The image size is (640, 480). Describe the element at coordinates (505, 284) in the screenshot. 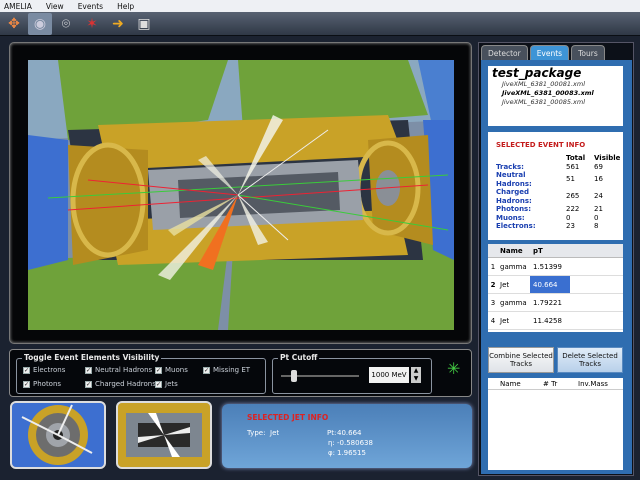

I see `row-name: Jet` at that location.